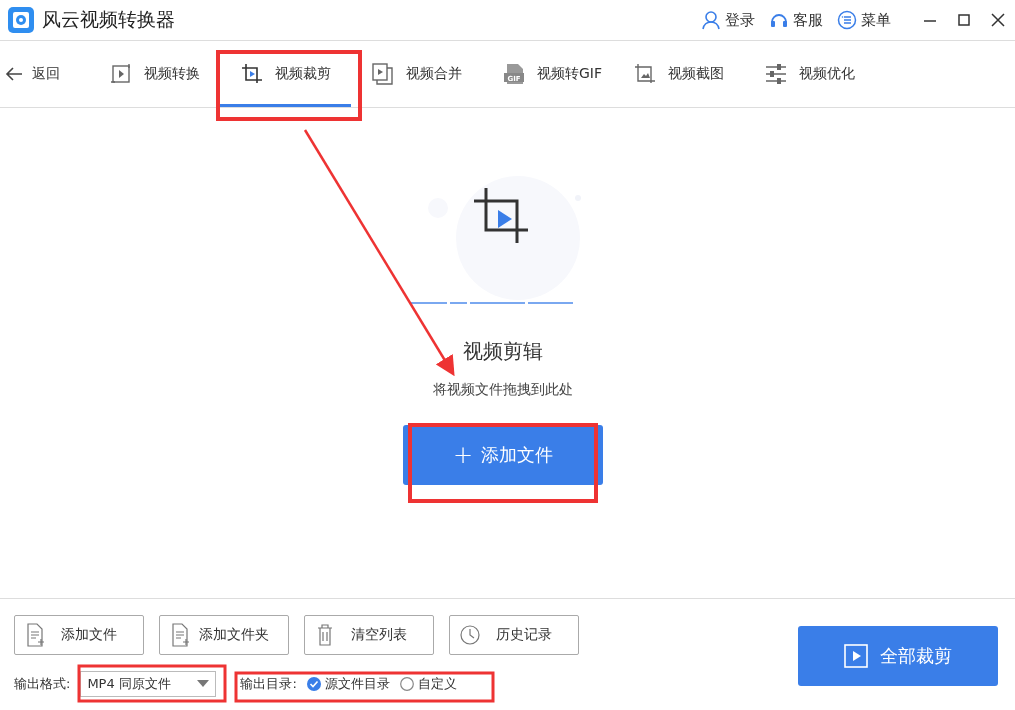 The height and width of the screenshot is (710, 1015). What do you see at coordinates (285, 74) in the screenshot?
I see `tab: 视频裁剪` at bounding box center [285, 74].